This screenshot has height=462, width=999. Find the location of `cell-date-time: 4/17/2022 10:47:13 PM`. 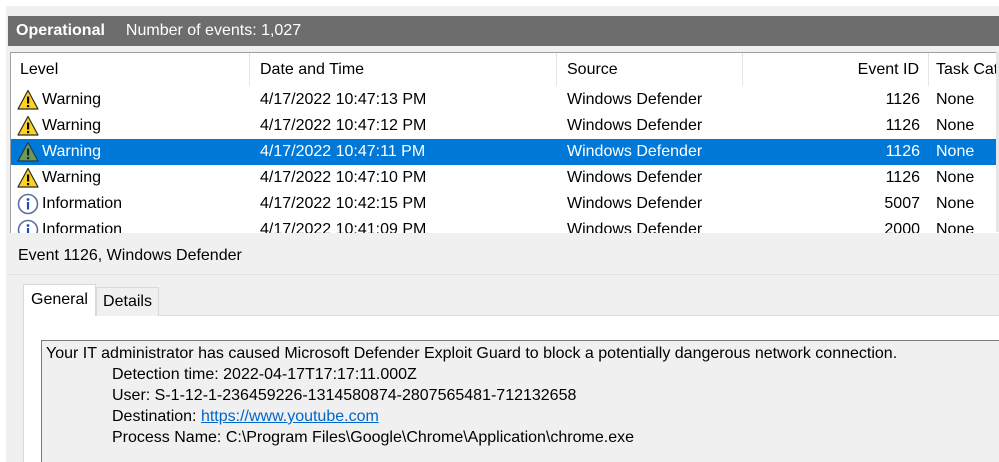

cell-date-time: 4/17/2022 10:47:13 PM is located at coordinates (343, 99).